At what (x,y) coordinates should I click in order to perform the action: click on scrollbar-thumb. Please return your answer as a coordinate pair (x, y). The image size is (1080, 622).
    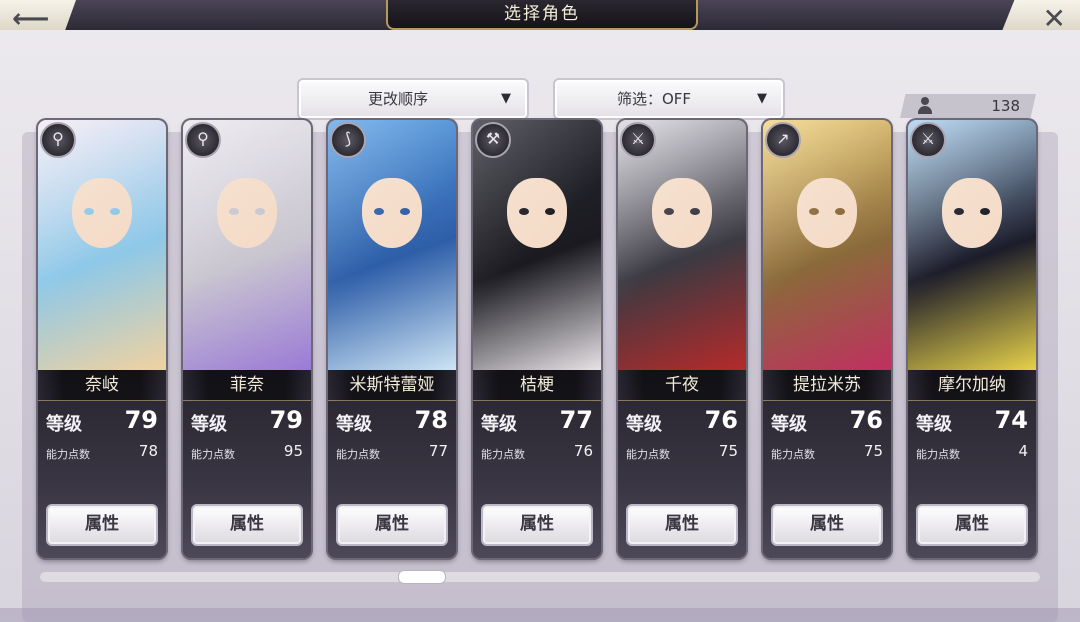
    Looking at the image, I should click on (422, 577).